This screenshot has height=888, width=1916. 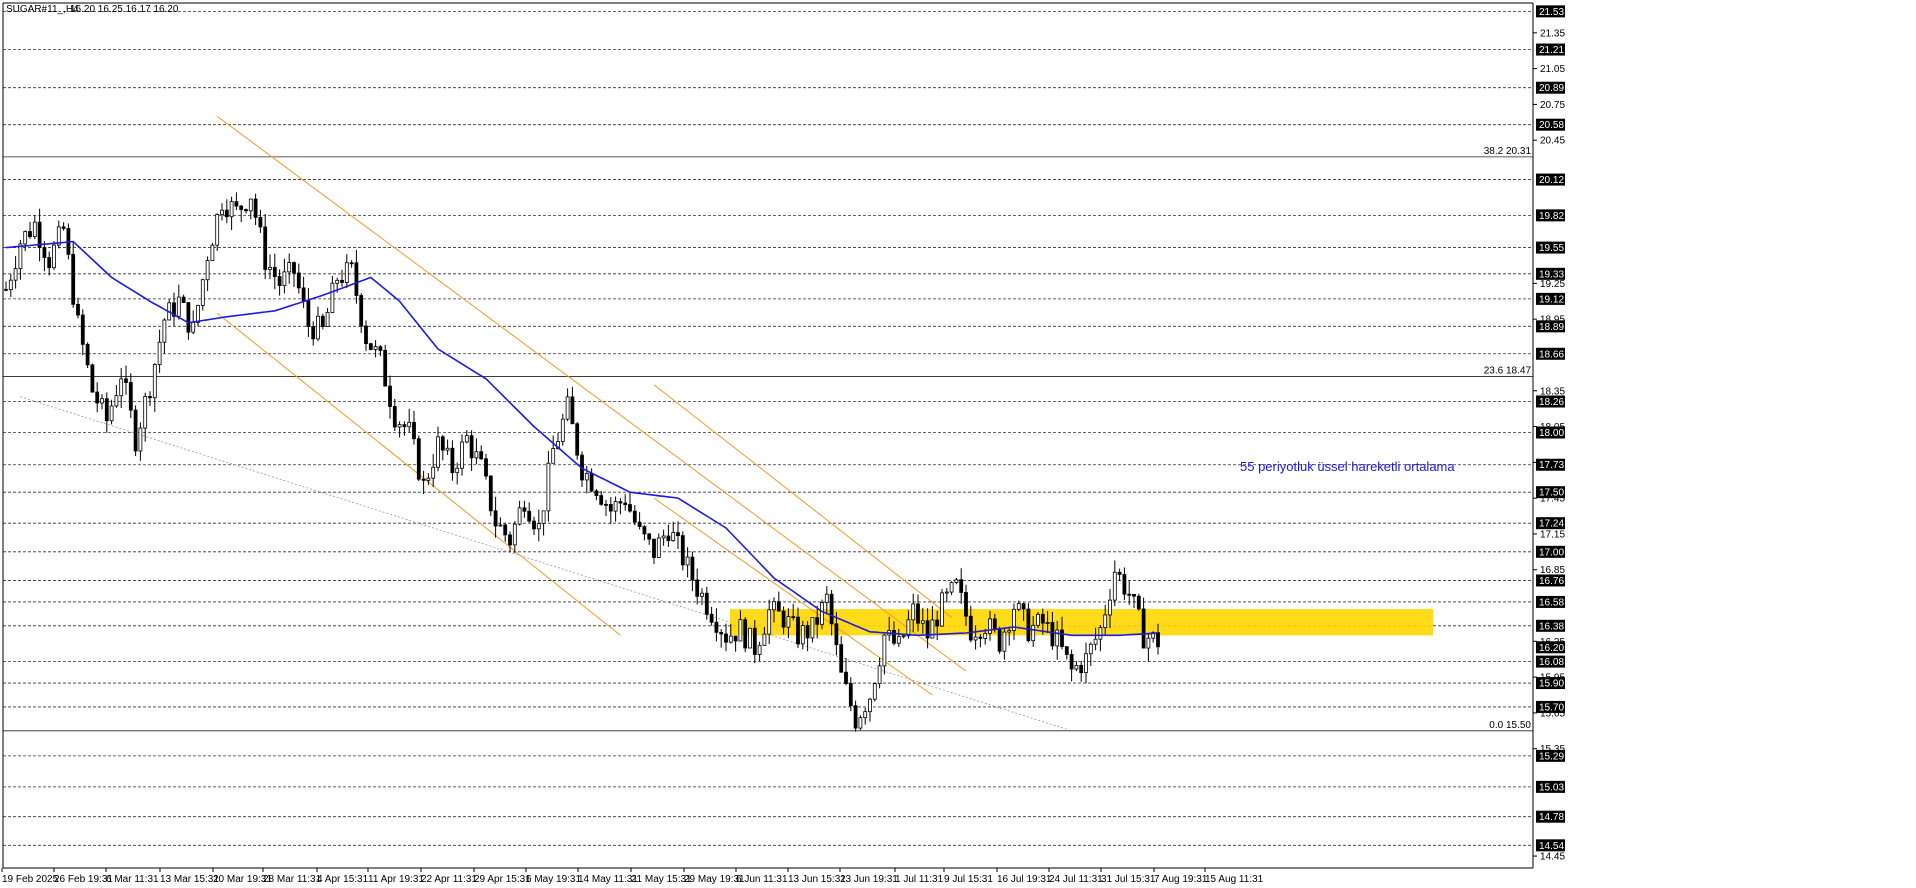 I want to click on price-badge: 19.33, so click(x=1550, y=273).